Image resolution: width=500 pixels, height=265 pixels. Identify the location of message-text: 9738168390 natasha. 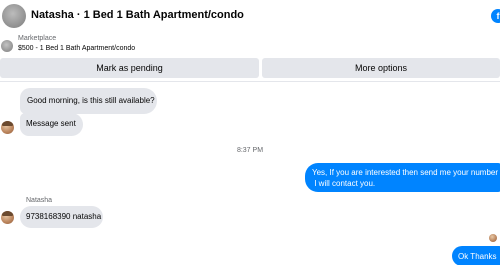
(64, 216).